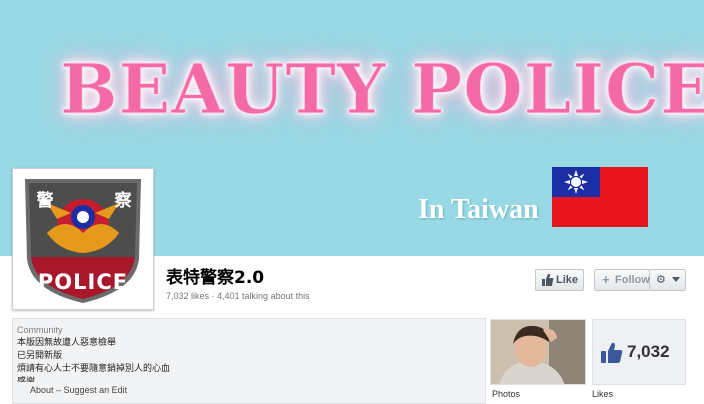  What do you see at coordinates (632, 280) in the screenshot?
I see `follow-label: Follow` at bounding box center [632, 280].